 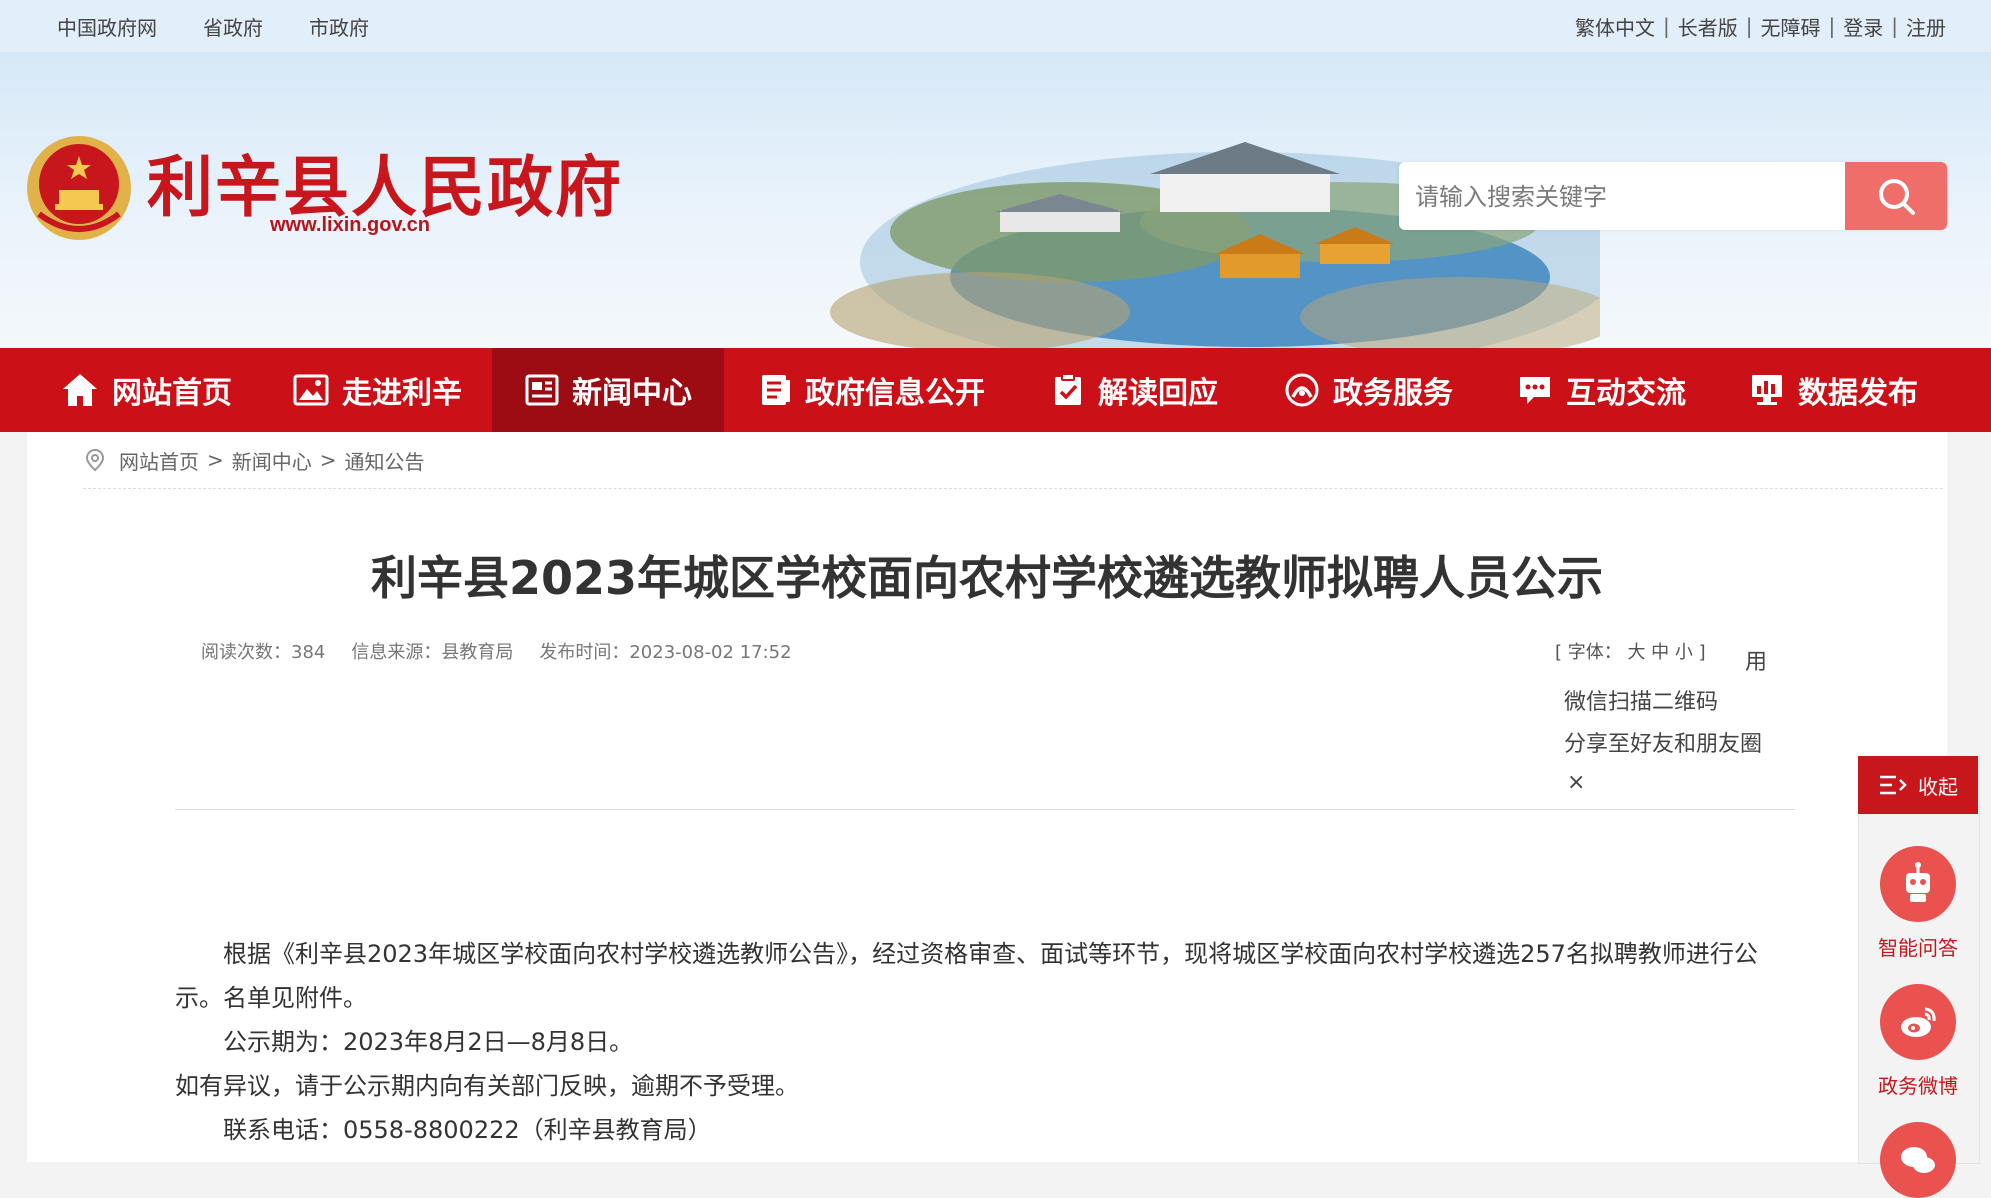 I want to click on font-size-switcher: [ 字体： 大 中 小 ], so click(x=1630, y=651).